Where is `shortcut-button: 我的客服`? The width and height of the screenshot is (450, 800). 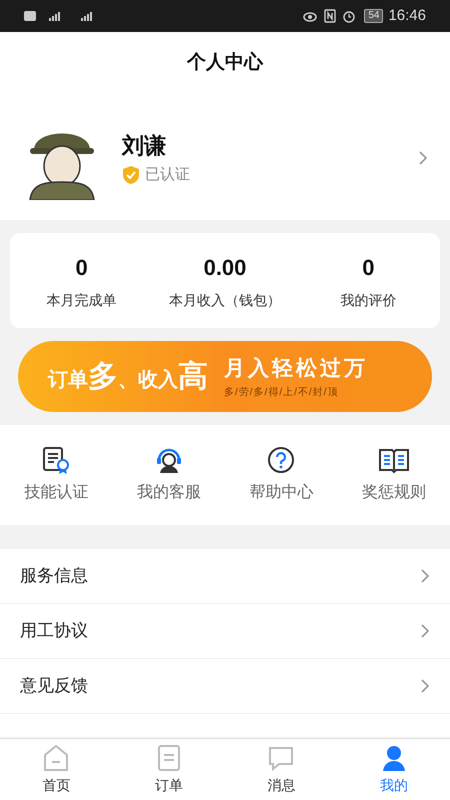
shortcut-button: 我的客服 is located at coordinates (168, 475).